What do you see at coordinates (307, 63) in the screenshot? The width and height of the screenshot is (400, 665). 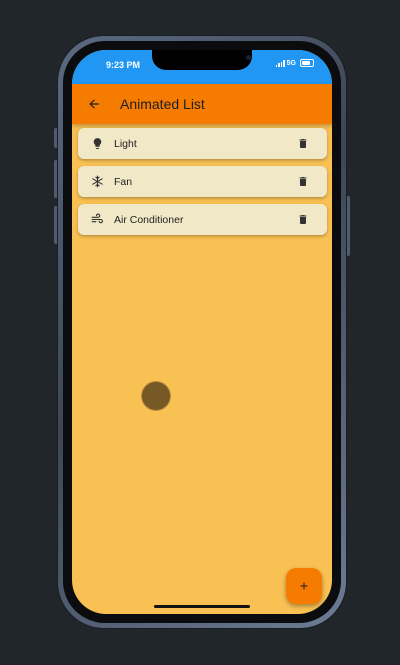 I see `battery-icon` at bounding box center [307, 63].